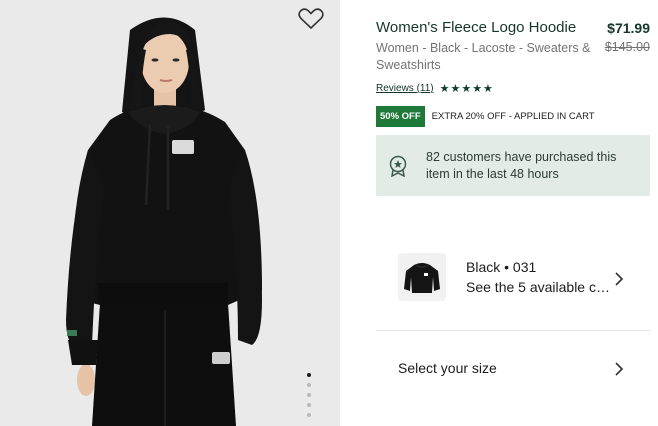 The width and height of the screenshot is (658, 426). Describe the element at coordinates (435, 88) in the screenshot. I see `reviews-summary: Reviews (11) ★★★★★` at that location.